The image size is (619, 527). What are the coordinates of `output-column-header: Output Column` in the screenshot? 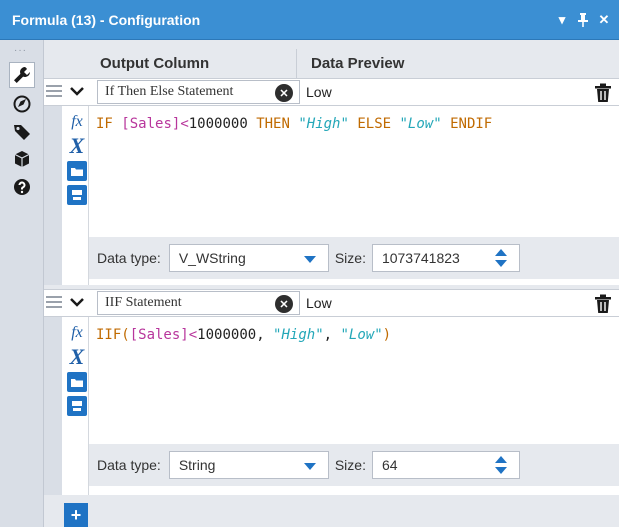 It's located at (170, 63).